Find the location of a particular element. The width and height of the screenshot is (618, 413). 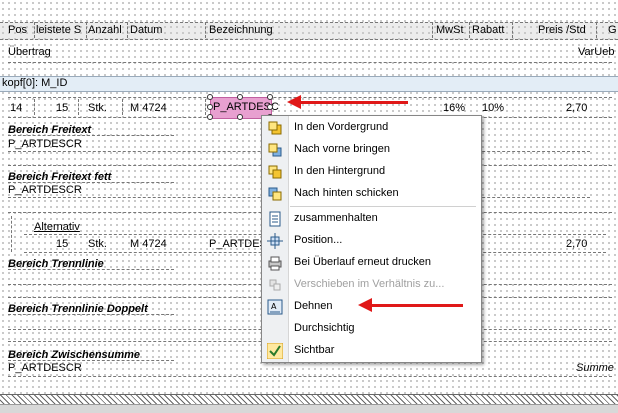

bring-forward-icon is located at coordinates (275, 150).